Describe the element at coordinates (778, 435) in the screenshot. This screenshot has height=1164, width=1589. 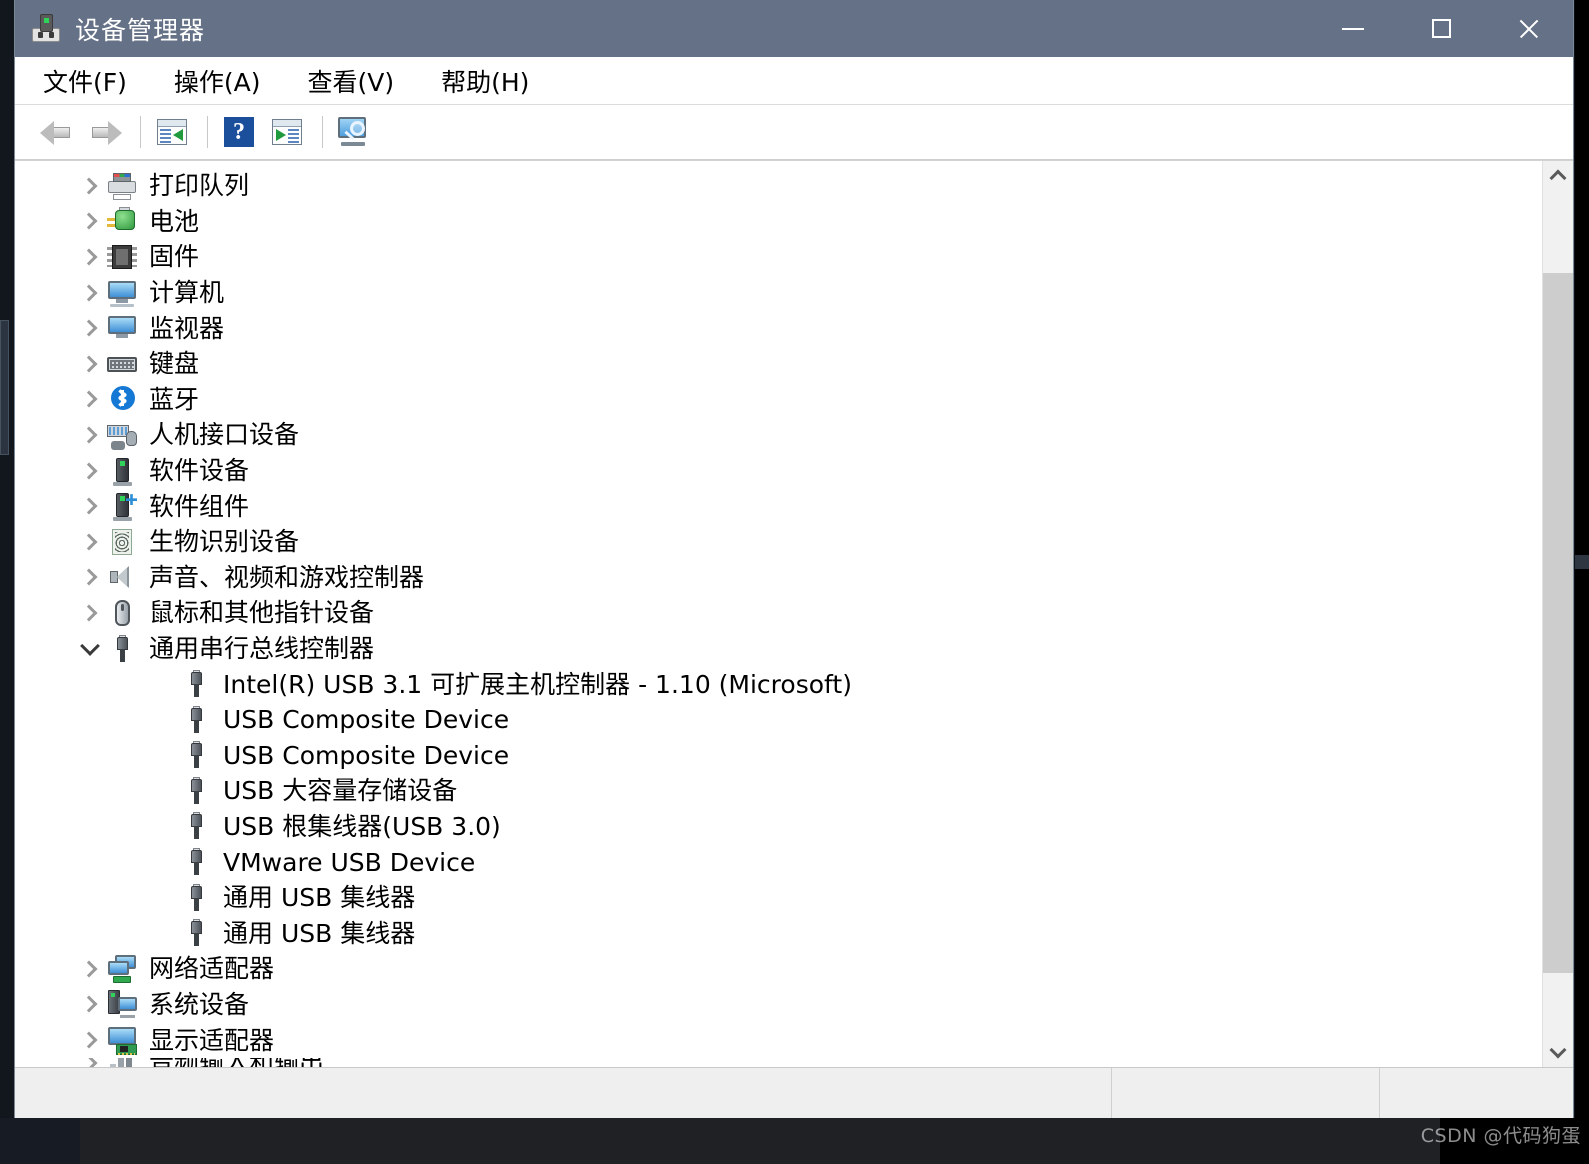
I see `tree-node-hid: 人机接口设备` at that location.